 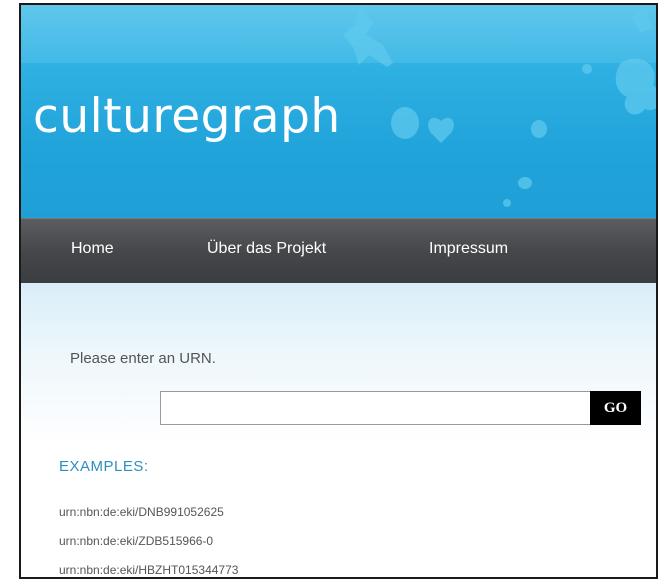 What do you see at coordinates (141, 512) in the screenshot?
I see `example-urn-link: urn:nbn:de:eki/DNB991052625` at bounding box center [141, 512].